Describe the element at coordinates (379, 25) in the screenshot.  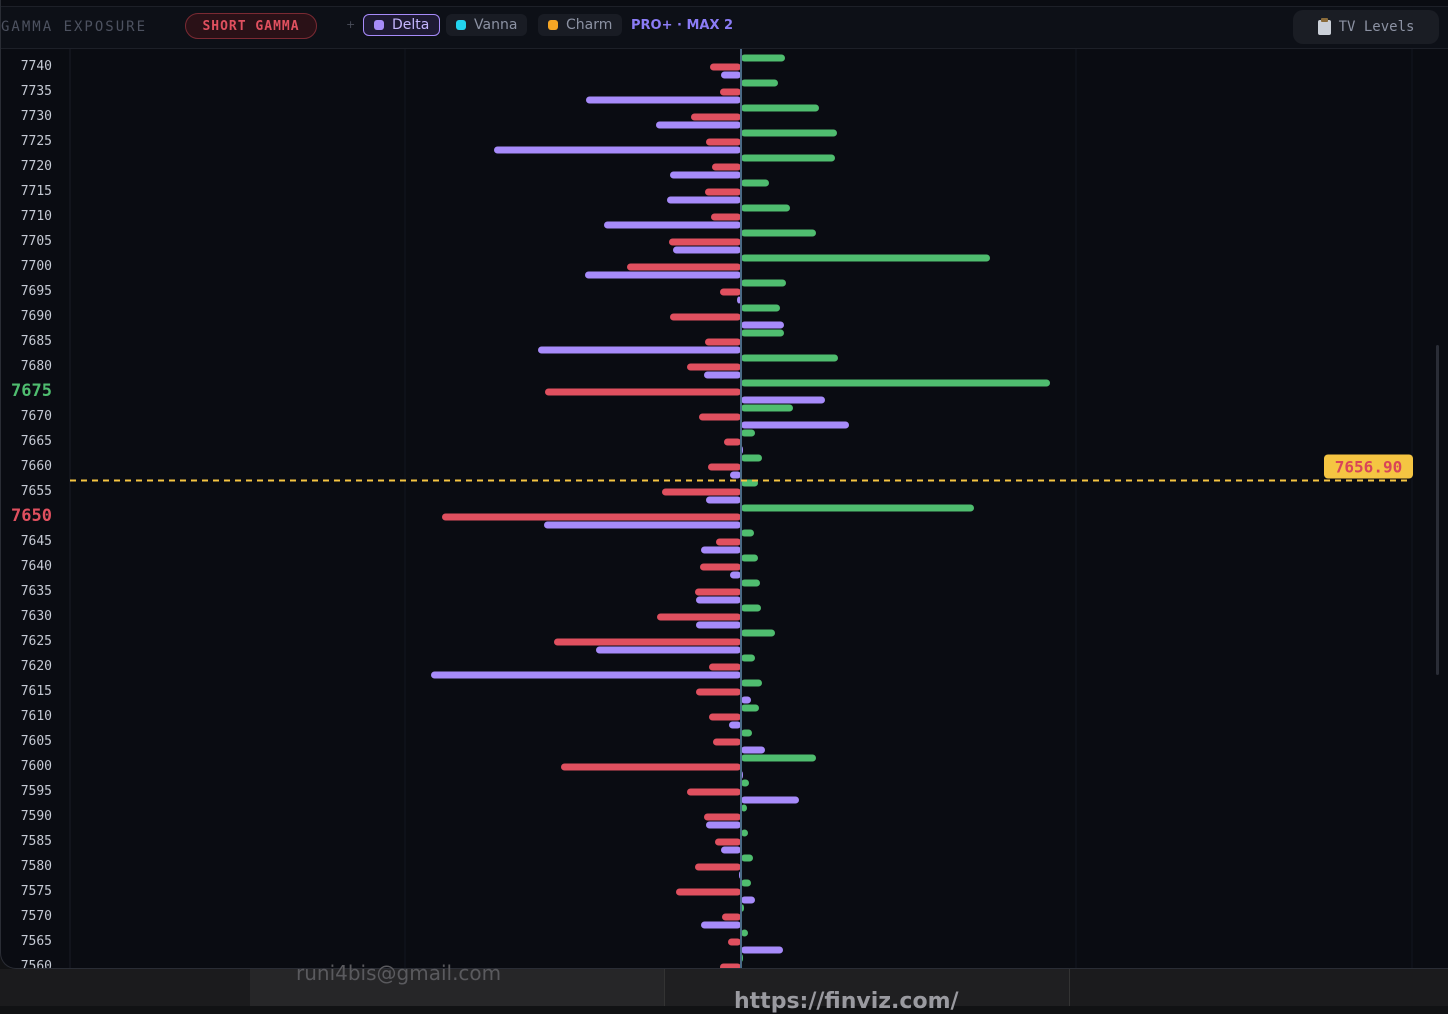
I see `delta-swatch-icon` at that location.